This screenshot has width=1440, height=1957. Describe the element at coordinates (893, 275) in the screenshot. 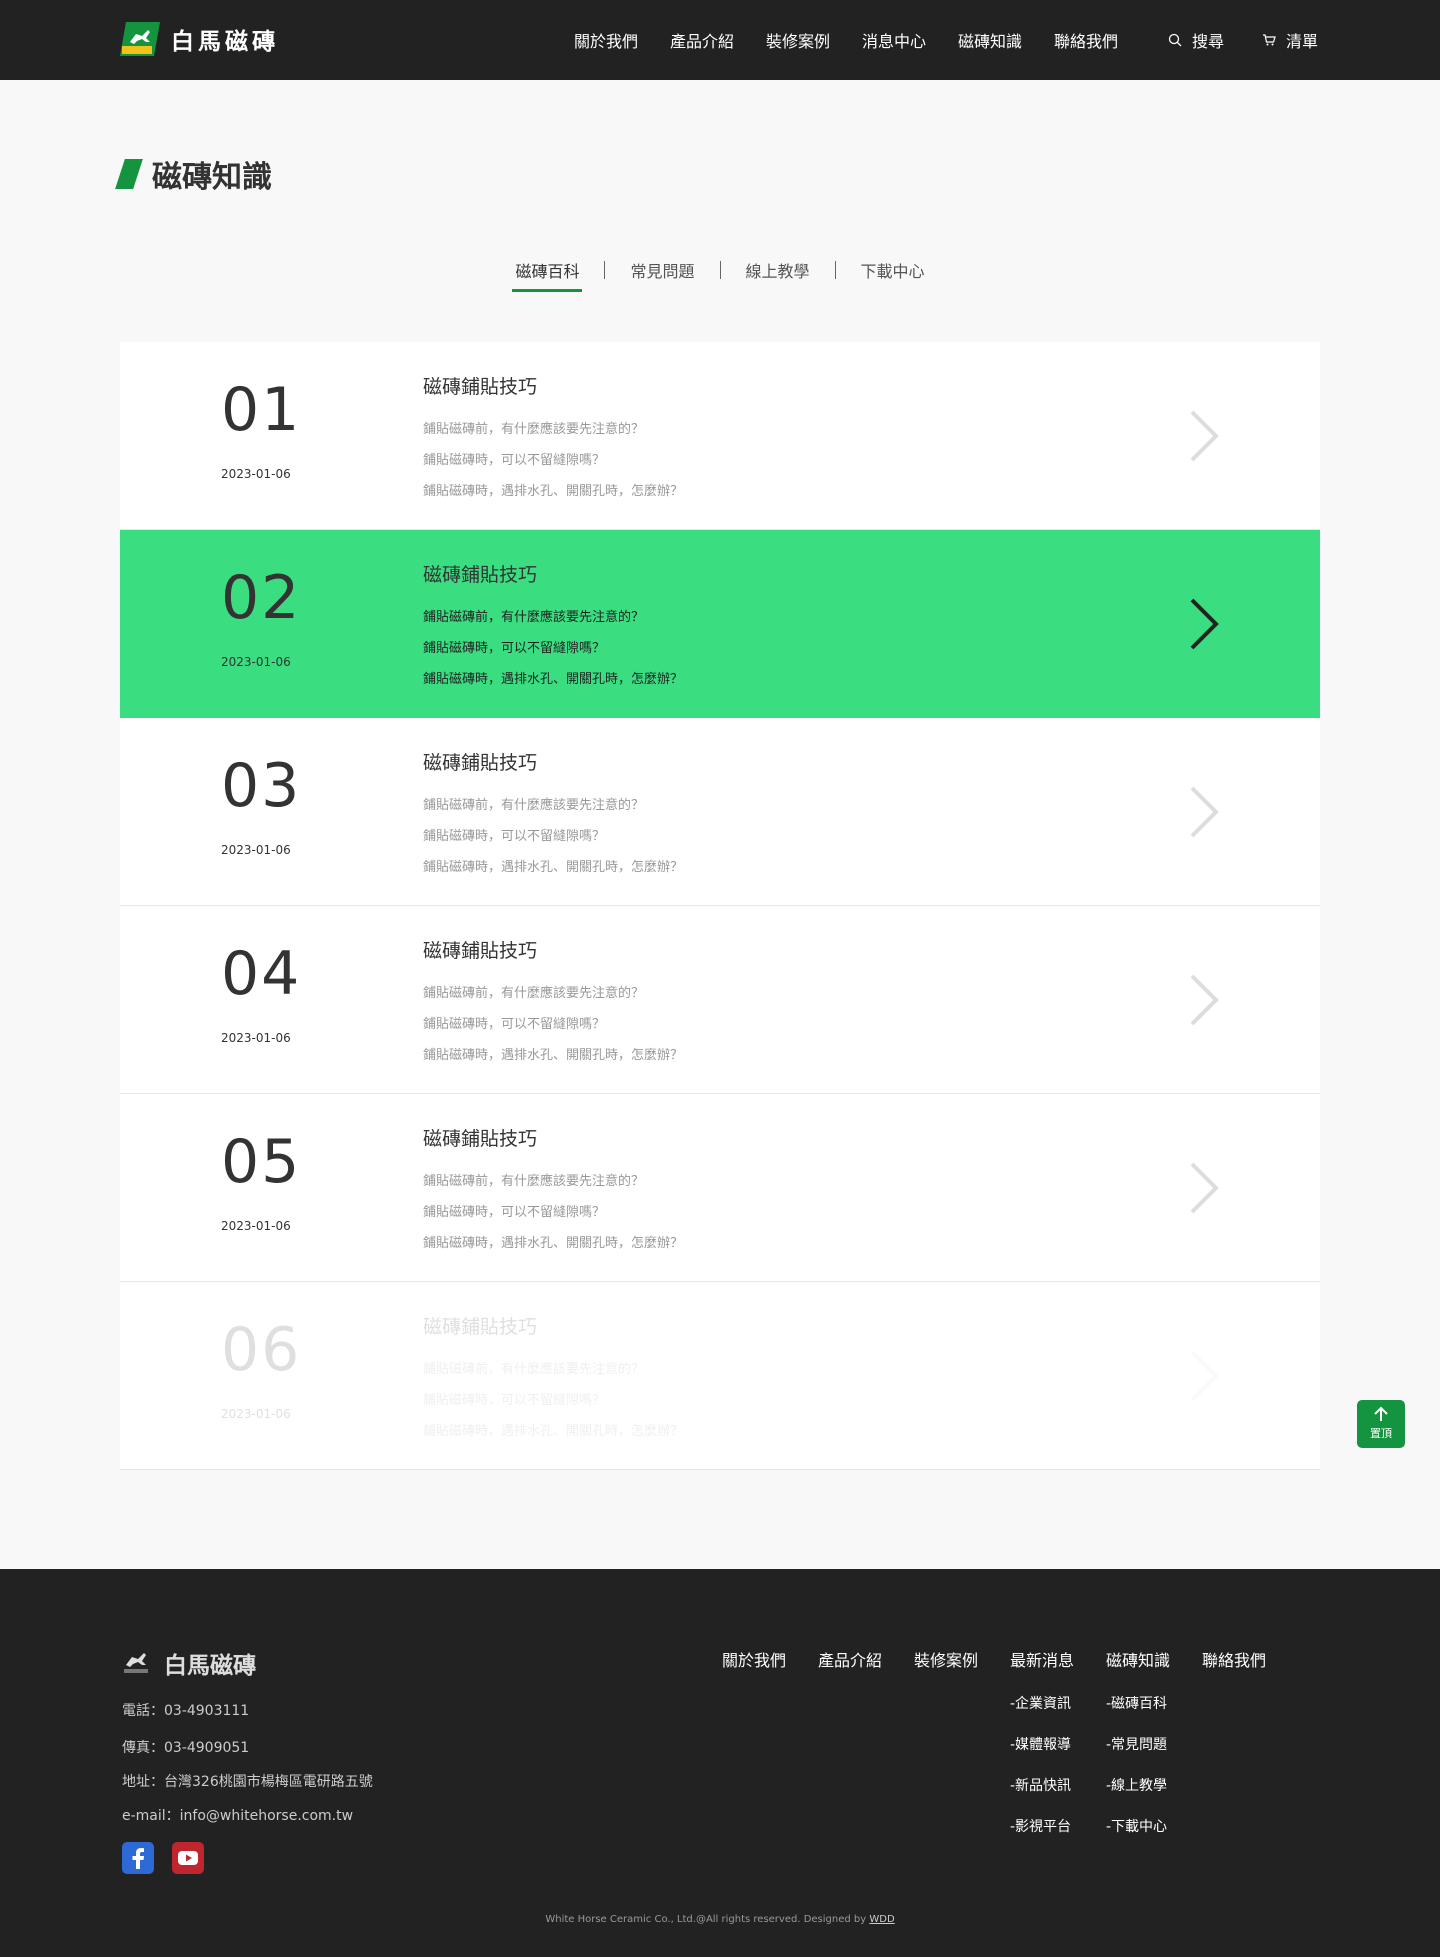

I see `tab-downloads: 下載中心` at that location.